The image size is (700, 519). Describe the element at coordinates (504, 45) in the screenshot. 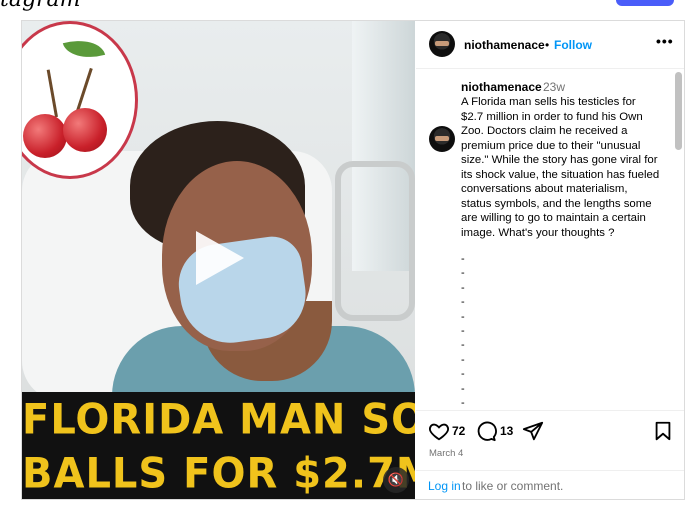

I see `header-username: niothamenace` at that location.